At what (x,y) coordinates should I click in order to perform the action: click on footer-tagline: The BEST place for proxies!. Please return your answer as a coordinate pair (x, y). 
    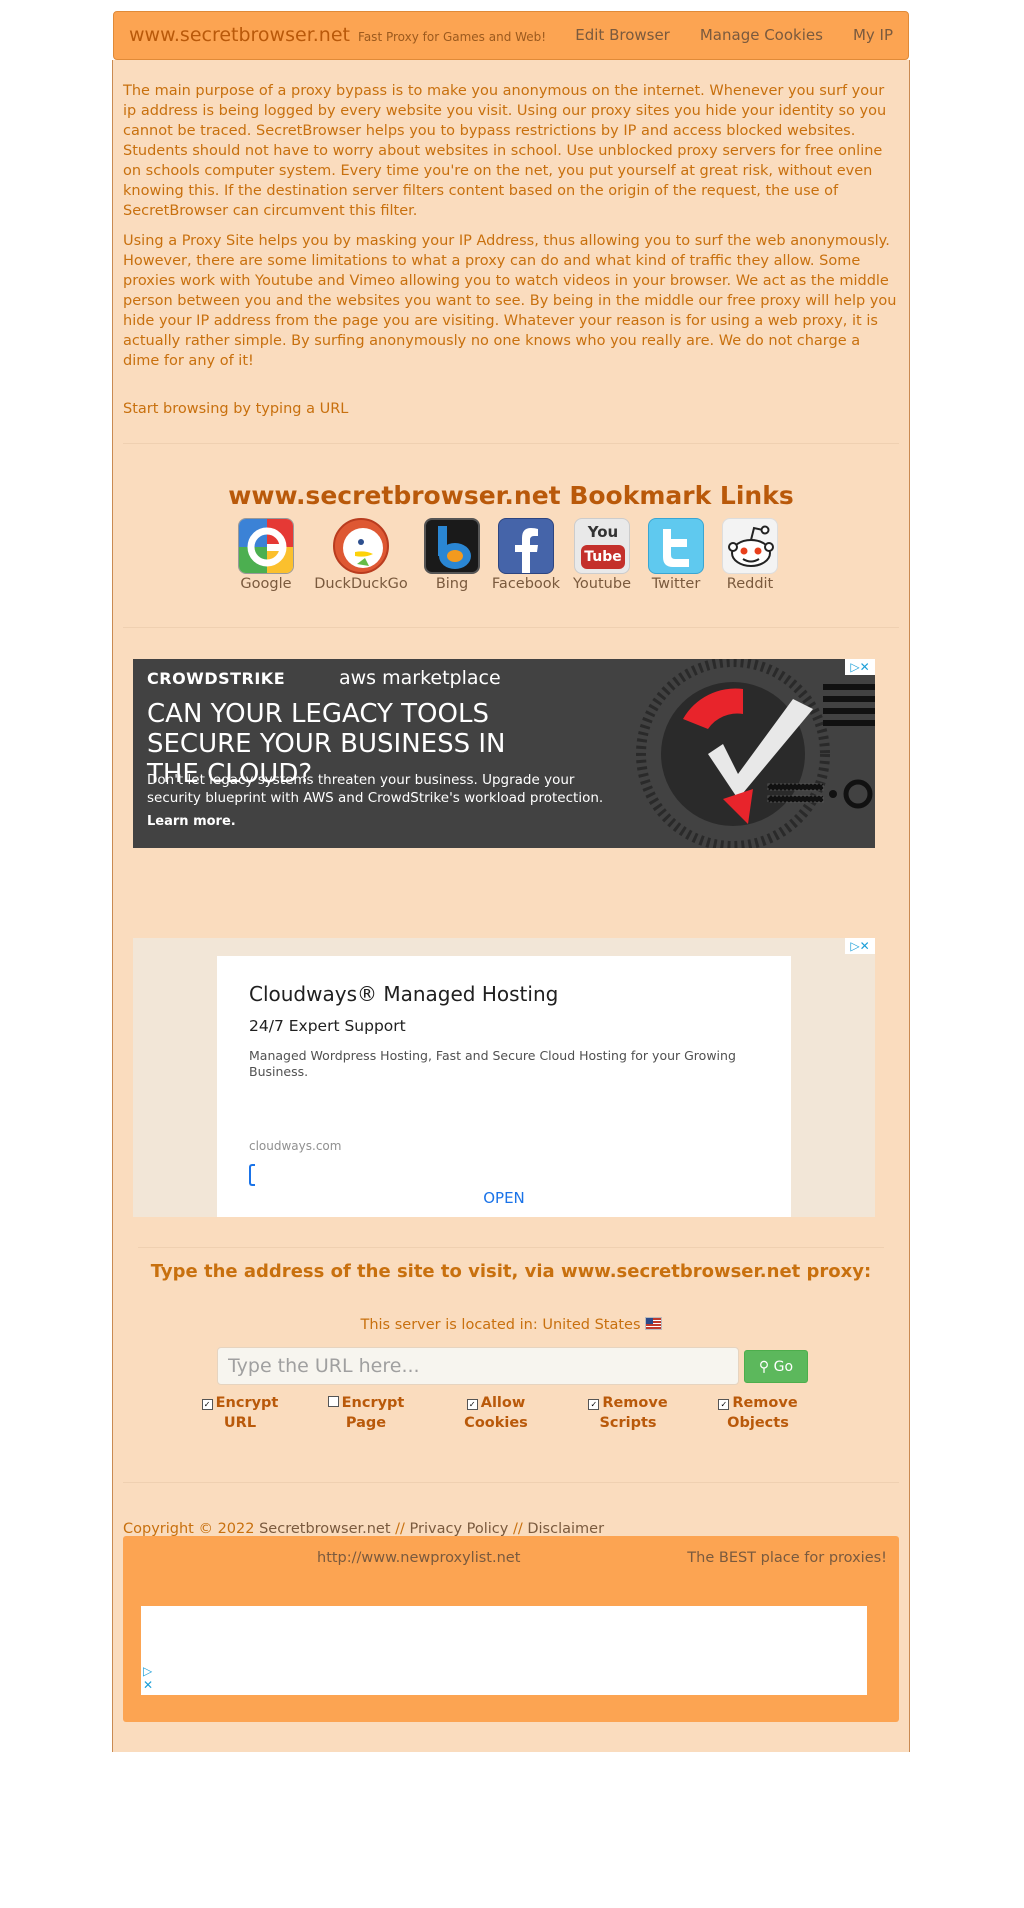
    Looking at the image, I should click on (787, 1558).